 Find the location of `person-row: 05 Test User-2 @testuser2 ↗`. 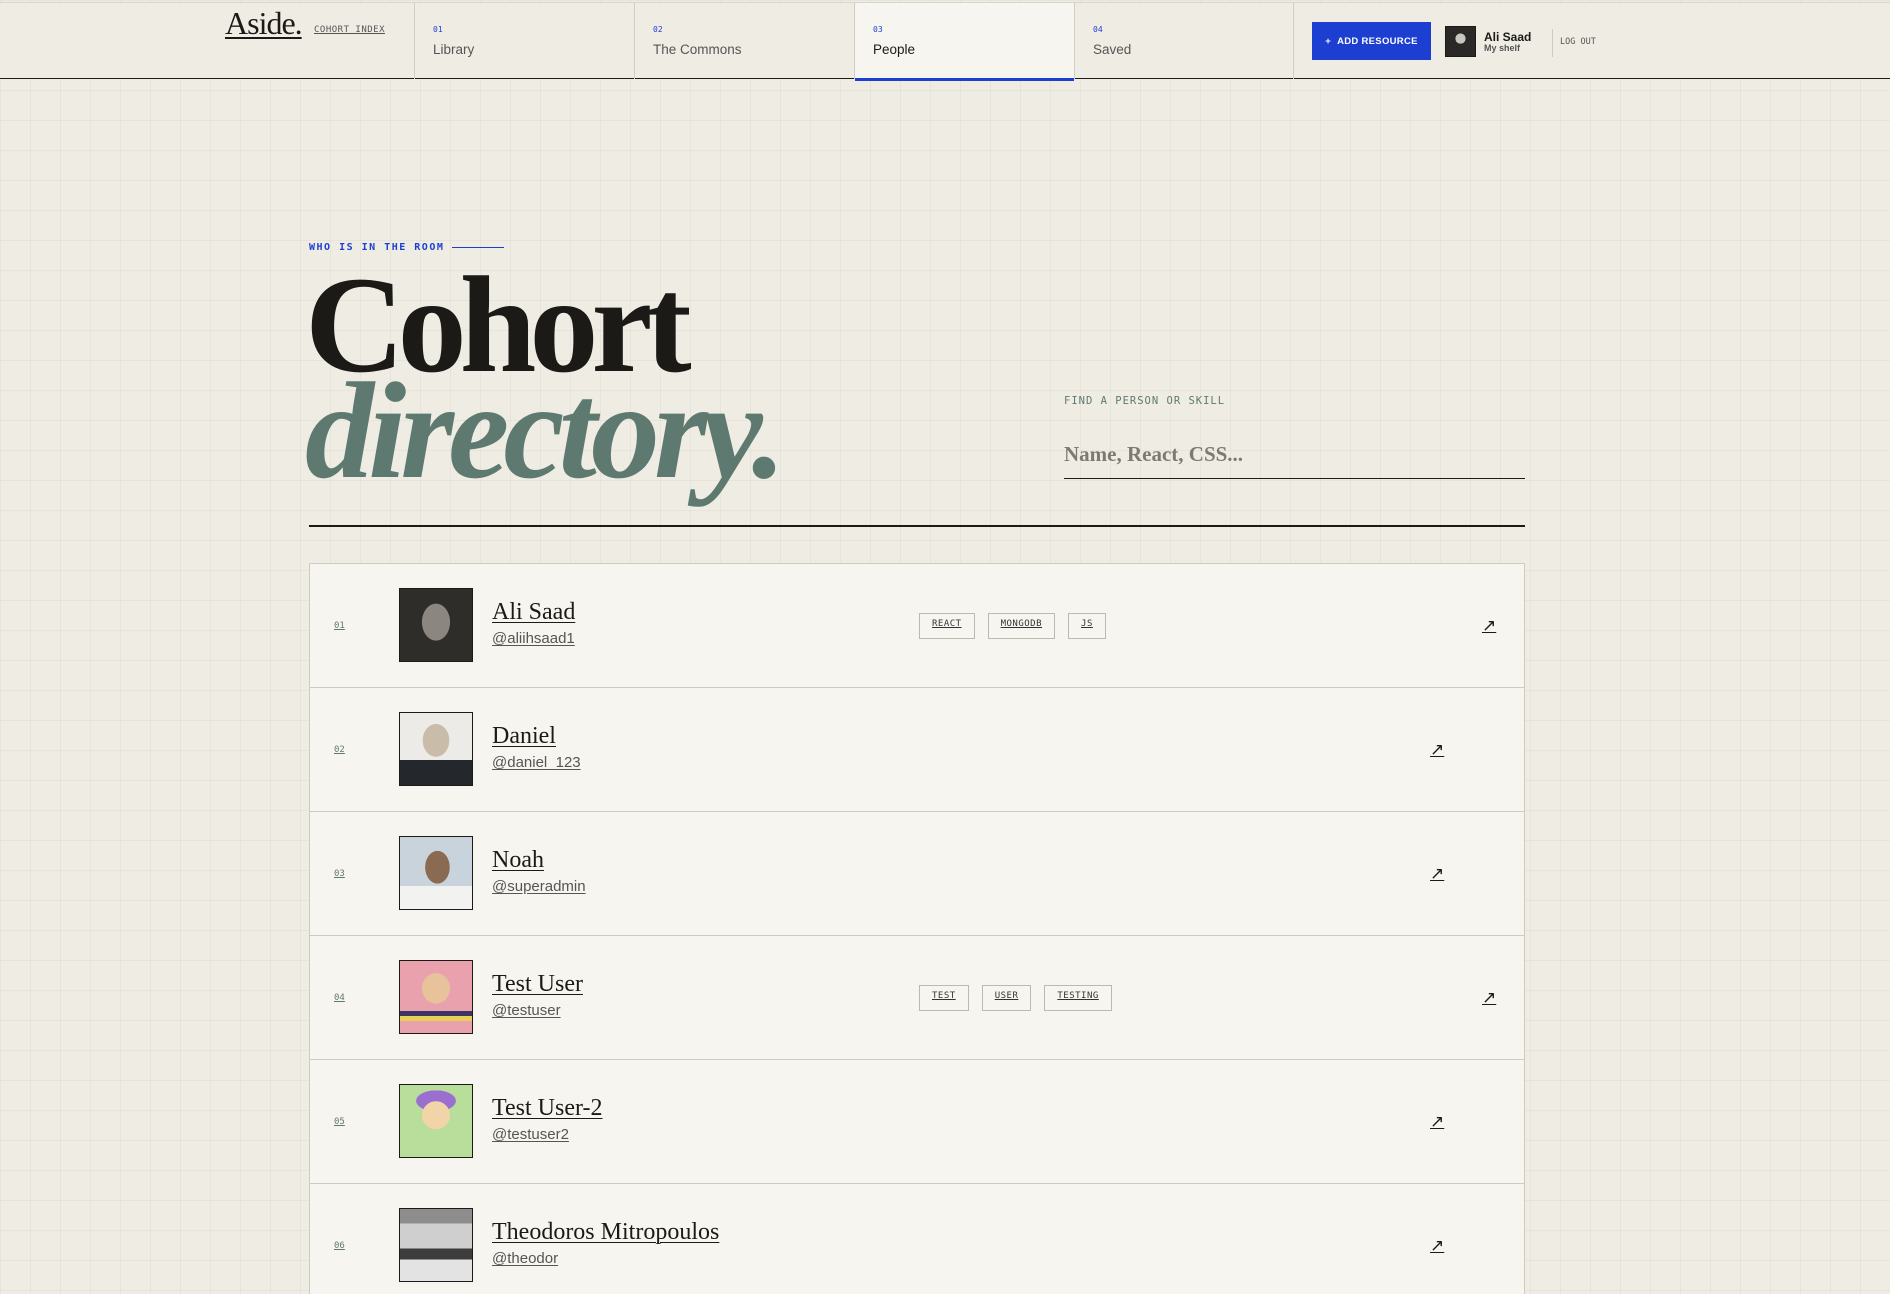

person-row: 05 Test User-2 @testuser2 ↗ is located at coordinates (917, 1122).